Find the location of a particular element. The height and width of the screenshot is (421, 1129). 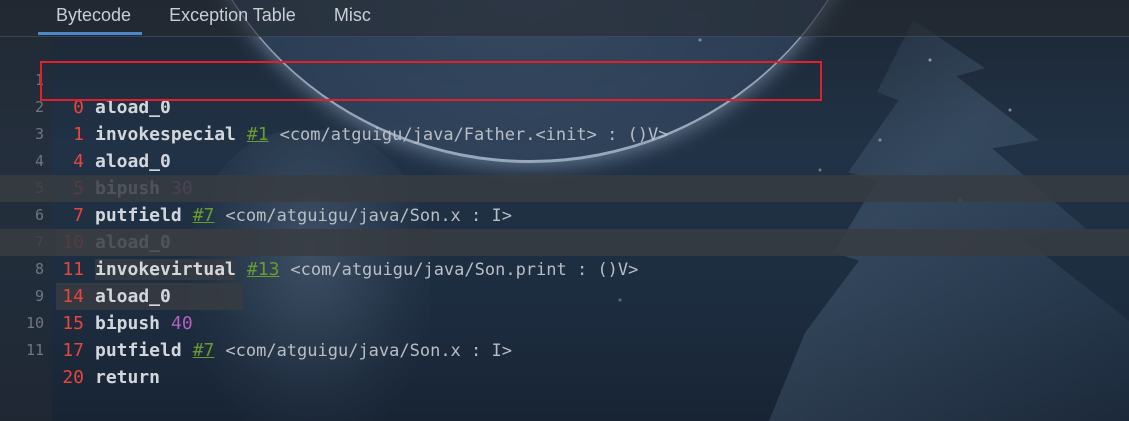

tab-bar: Bytecode Exception Table Misc is located at coordinates (564, 18).